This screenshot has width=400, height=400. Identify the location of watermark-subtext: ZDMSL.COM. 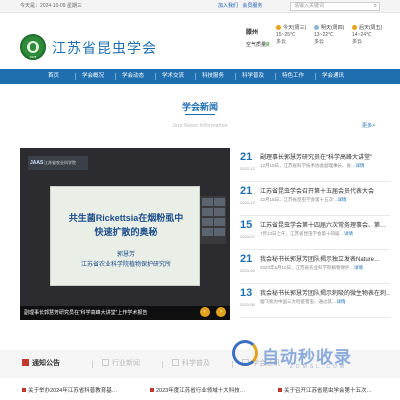
(318, 367).